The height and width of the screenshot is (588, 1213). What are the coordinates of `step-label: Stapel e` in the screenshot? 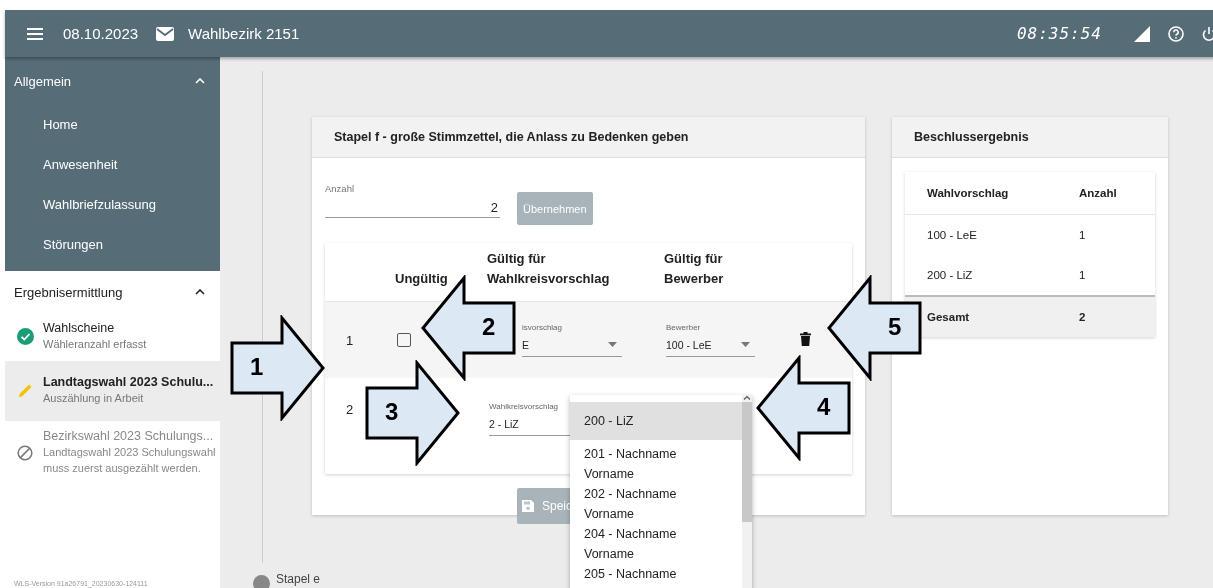 It's located at (298, 578).